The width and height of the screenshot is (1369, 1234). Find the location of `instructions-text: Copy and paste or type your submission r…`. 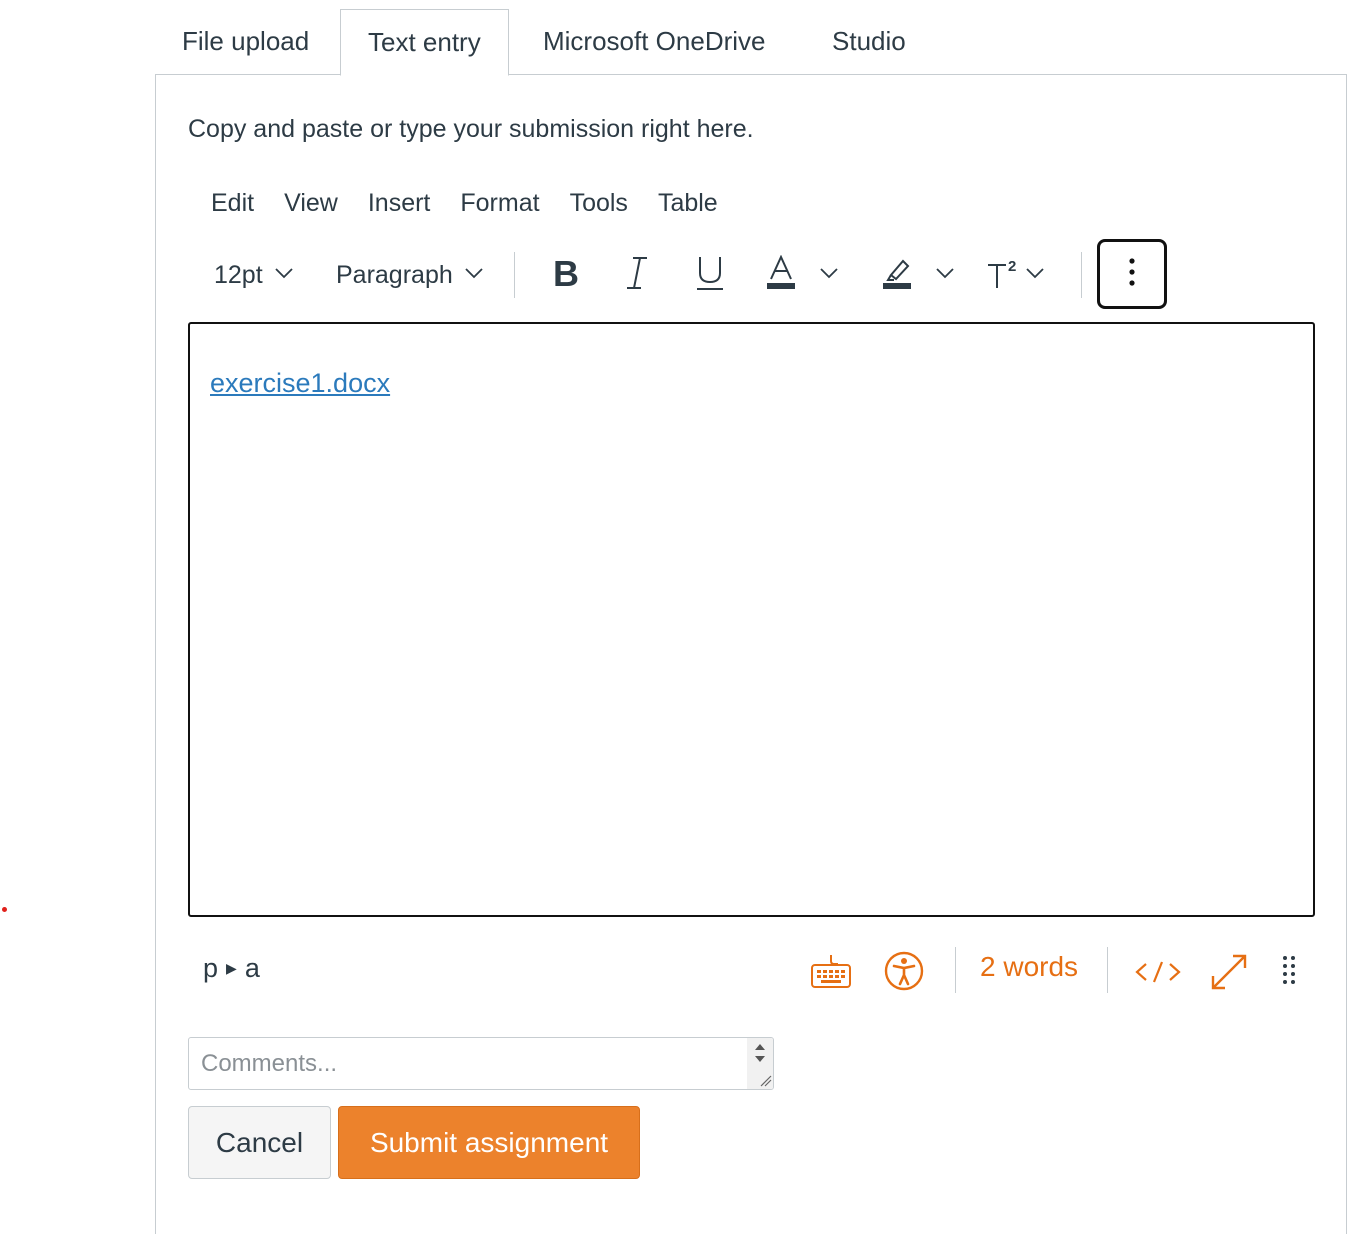

instructions-text: Copy and paste or type your submission r… is located at coordinates (471, 129).